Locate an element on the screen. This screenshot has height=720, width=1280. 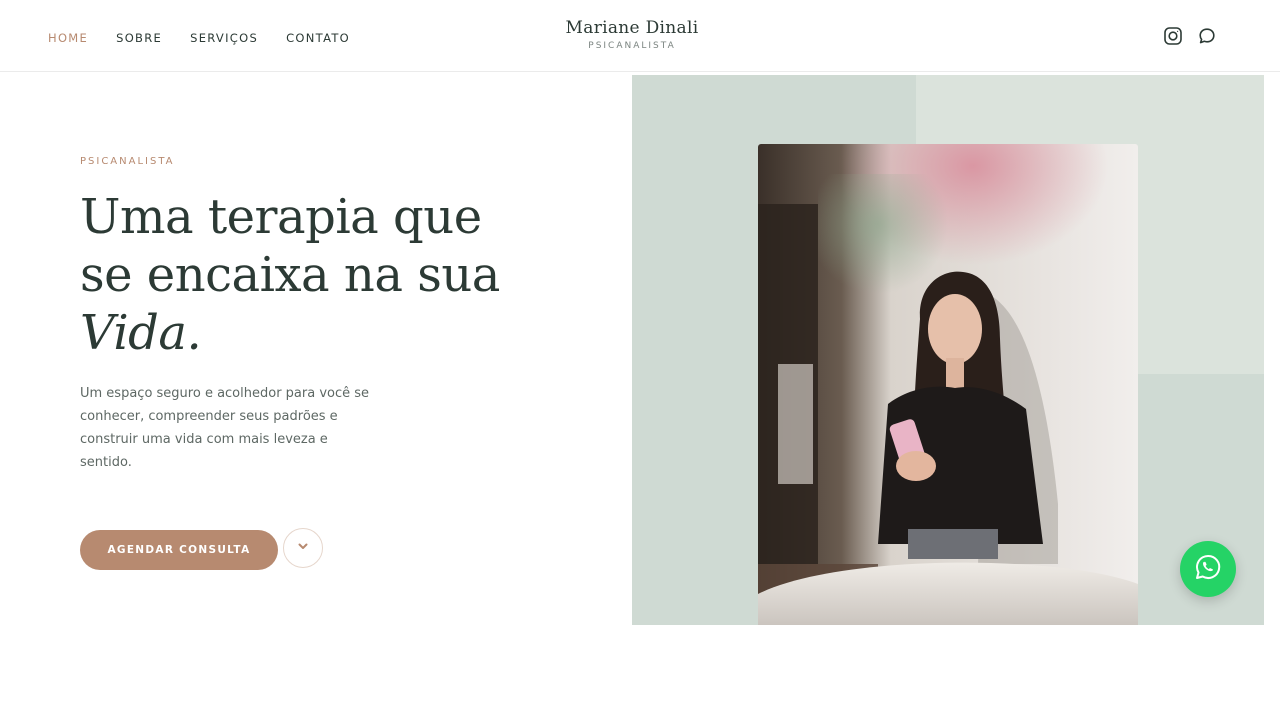
whatsapp-button is located at coordinates (1208, 569).